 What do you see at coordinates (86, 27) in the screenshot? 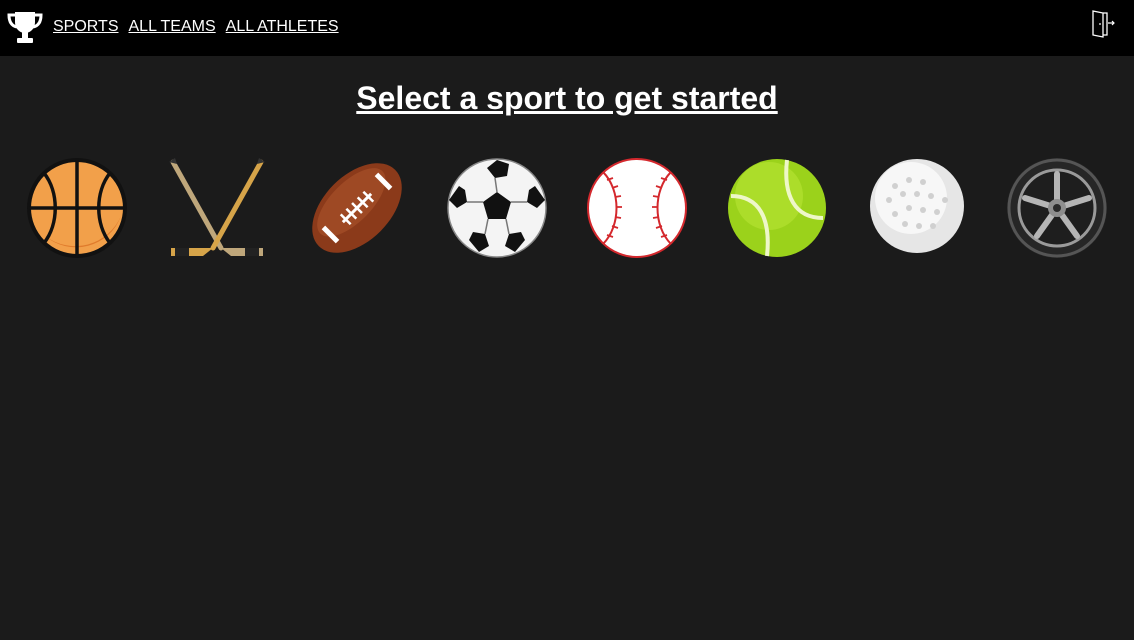
I see `nav-link-sports: SPORTS` at bounding box center [86, 27].